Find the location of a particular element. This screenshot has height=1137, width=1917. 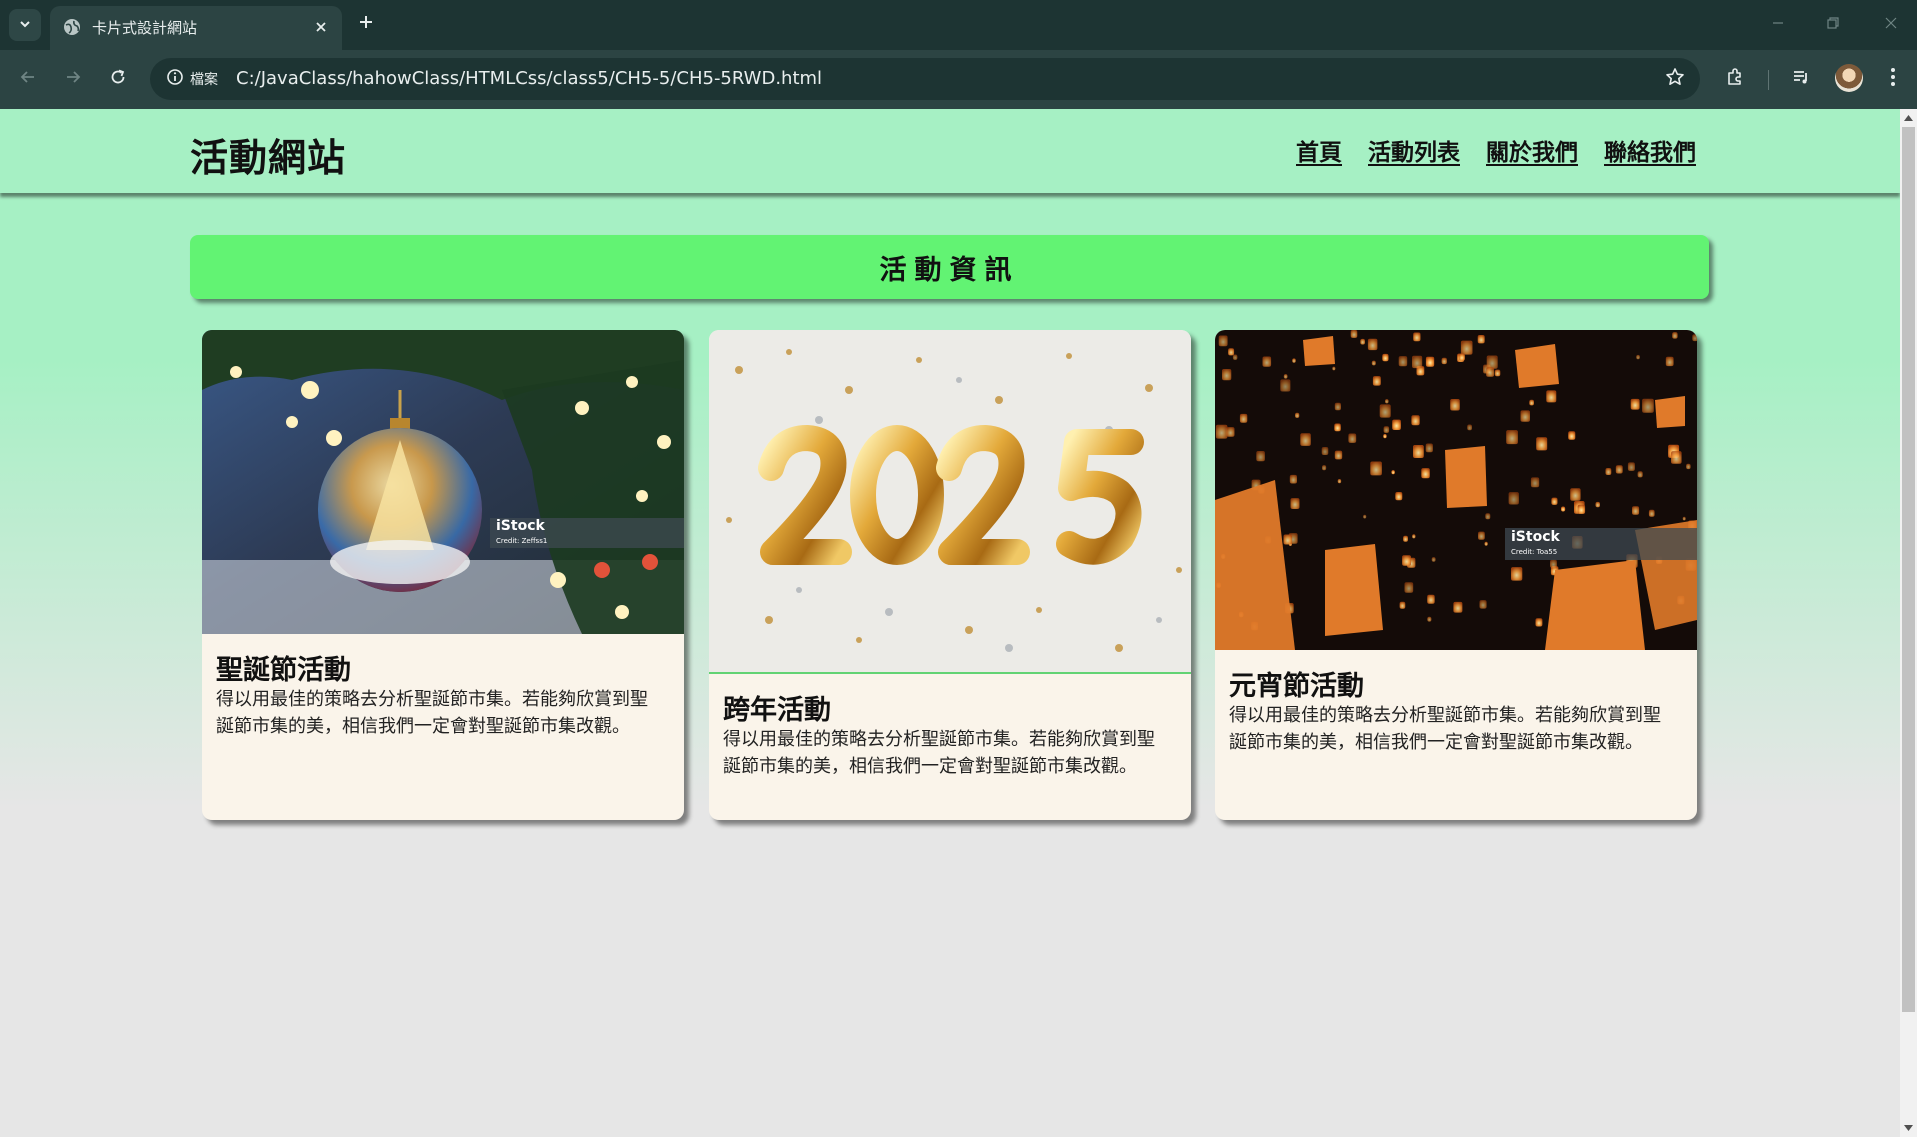

star-icon is located at coordinates (1675, 79).